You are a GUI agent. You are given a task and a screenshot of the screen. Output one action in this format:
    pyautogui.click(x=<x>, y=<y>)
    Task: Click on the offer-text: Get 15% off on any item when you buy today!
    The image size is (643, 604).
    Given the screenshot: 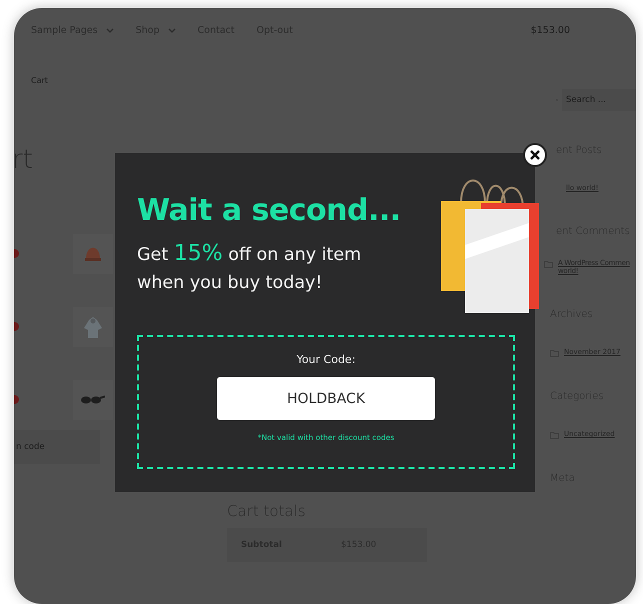 What is the action you would take?
    pyautogui.click(x=249, y=267)
    